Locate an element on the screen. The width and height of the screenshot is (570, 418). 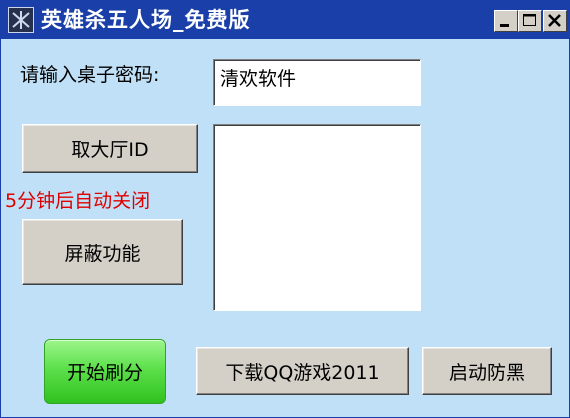
password-label: 请输入桌子密码: is located at coordinates (90, 75).